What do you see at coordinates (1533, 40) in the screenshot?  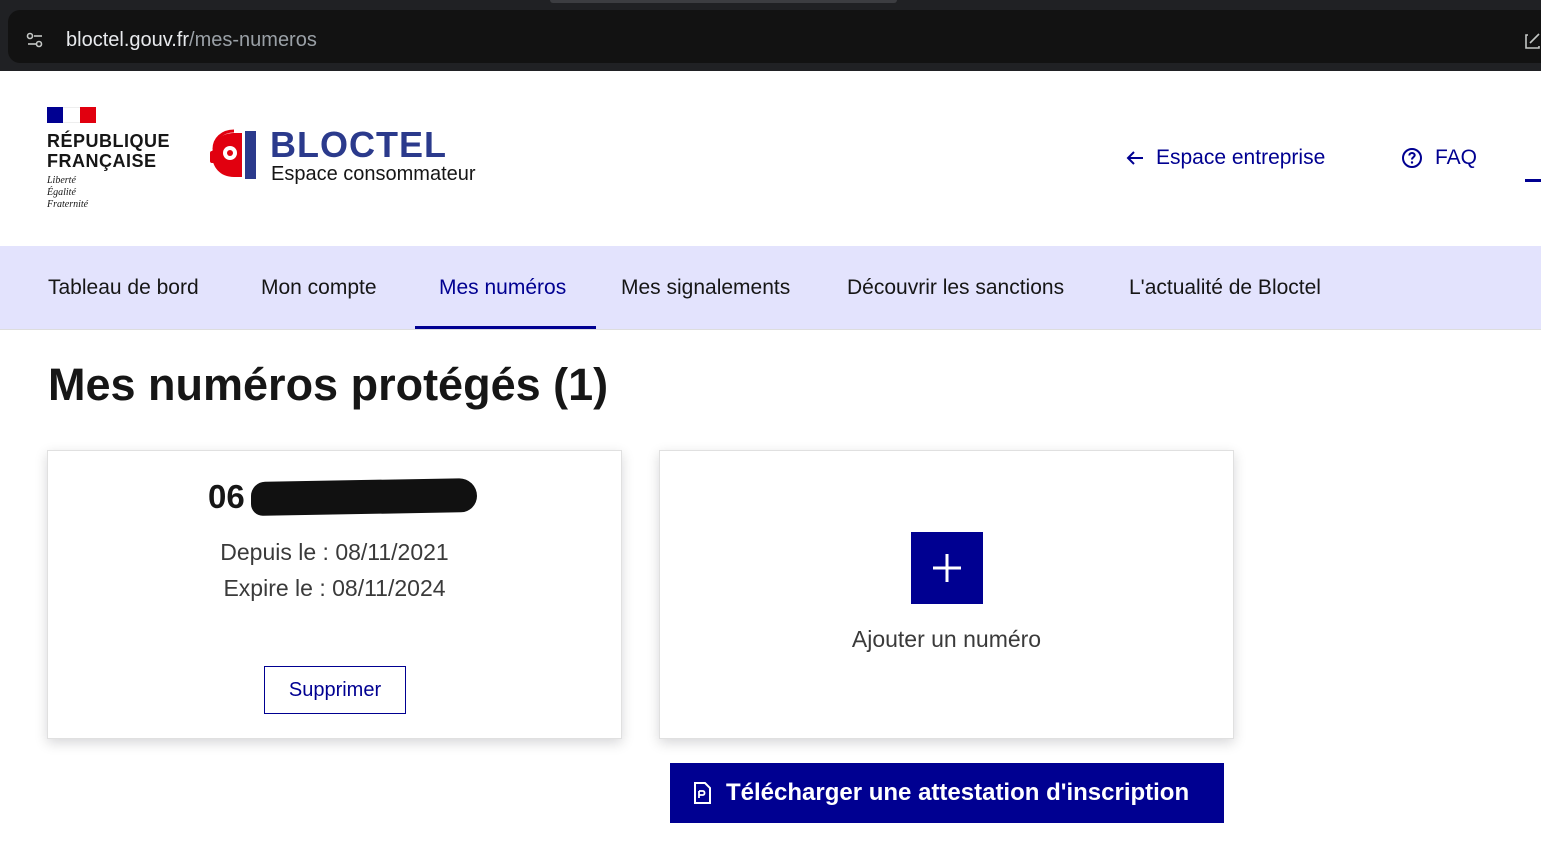 I see `open-in-app-icon` at bounding box center [1533, 40].